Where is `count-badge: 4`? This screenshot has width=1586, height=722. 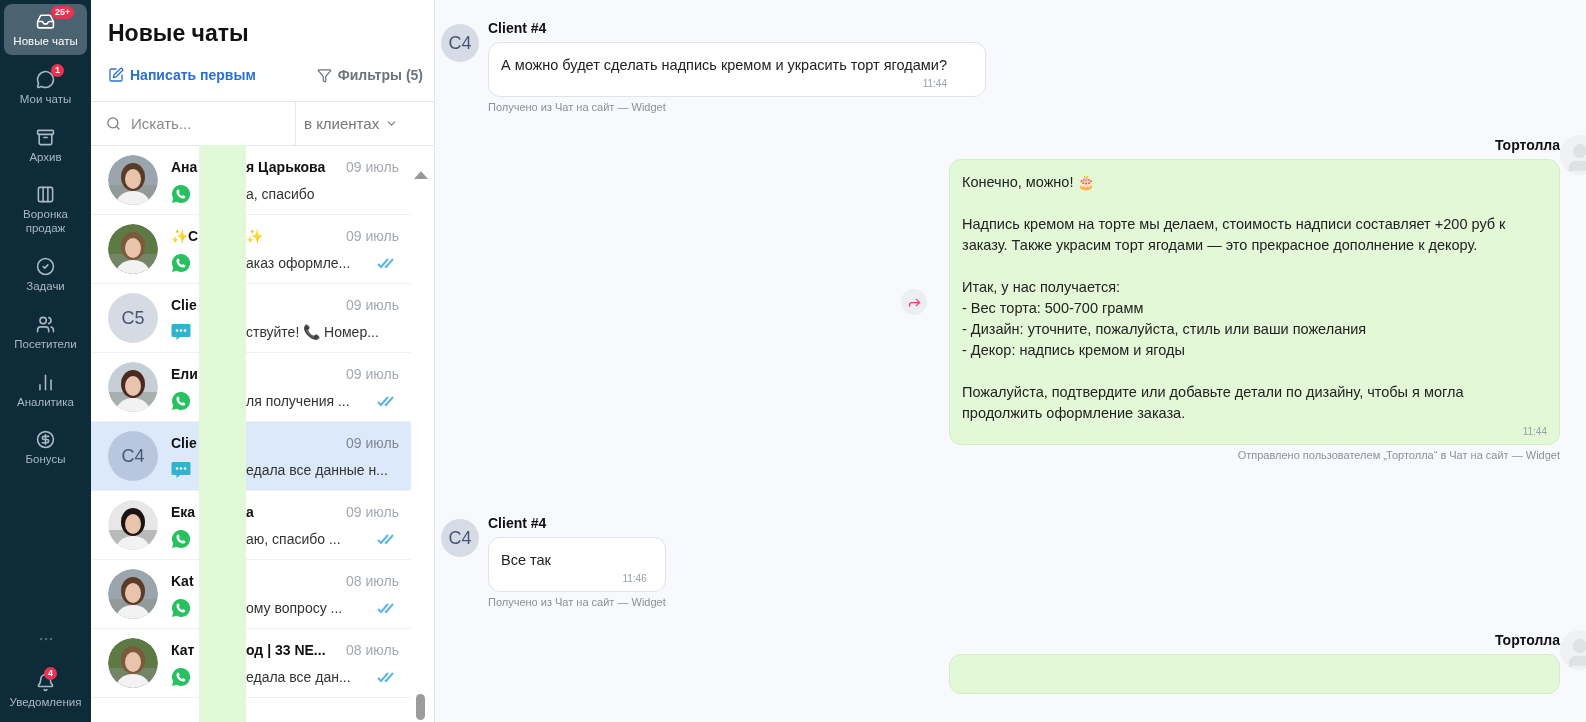
count-badge: 4 is located at coordinates (50, 674).